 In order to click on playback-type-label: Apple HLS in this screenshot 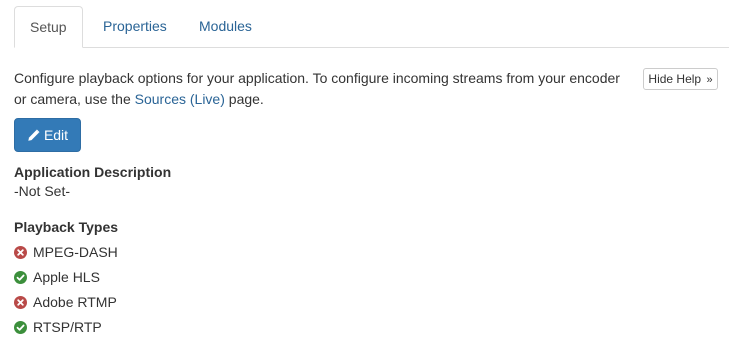, I will do `click(66, 277)`.